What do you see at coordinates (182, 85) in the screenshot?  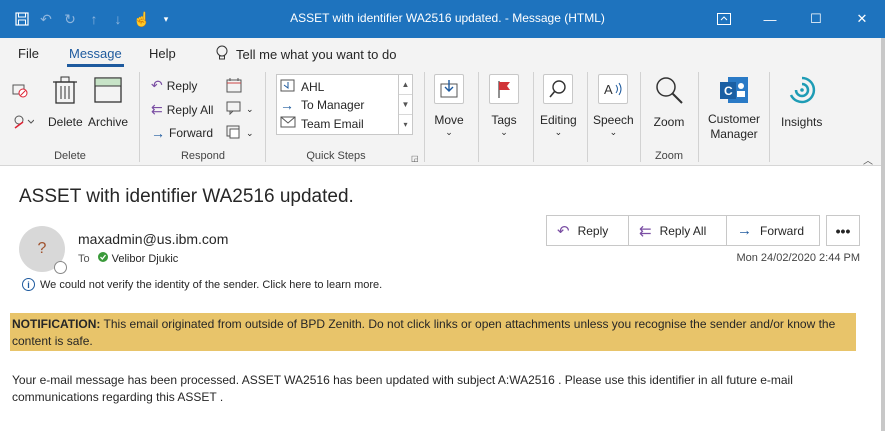 I see `reply-label: Reply` at bounding box center [182, 85].